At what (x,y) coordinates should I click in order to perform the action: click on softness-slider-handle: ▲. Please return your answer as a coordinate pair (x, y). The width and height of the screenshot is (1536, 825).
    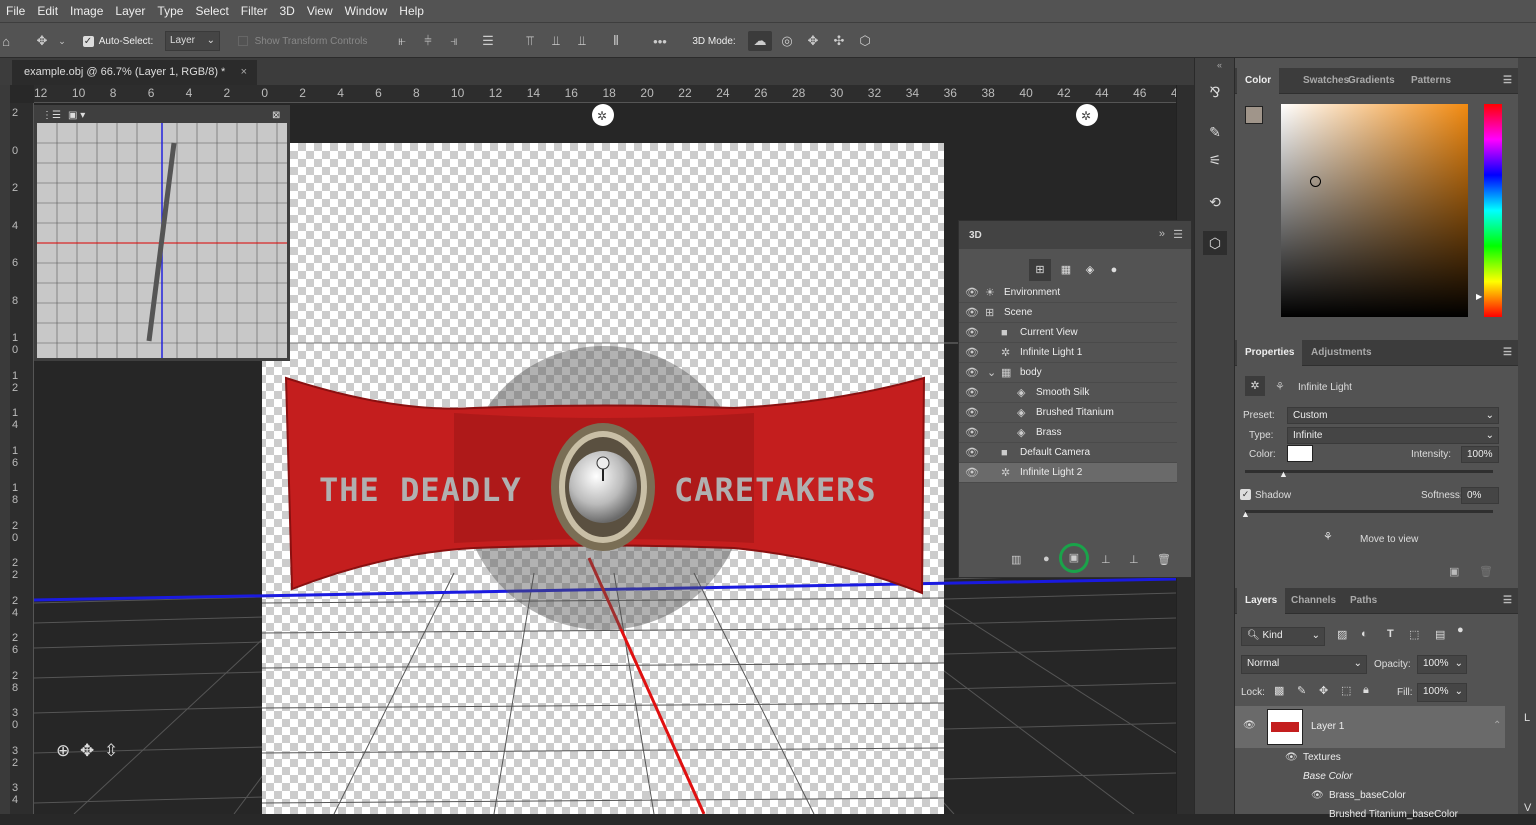
    Looking at the image, I should click on (1245, 514).